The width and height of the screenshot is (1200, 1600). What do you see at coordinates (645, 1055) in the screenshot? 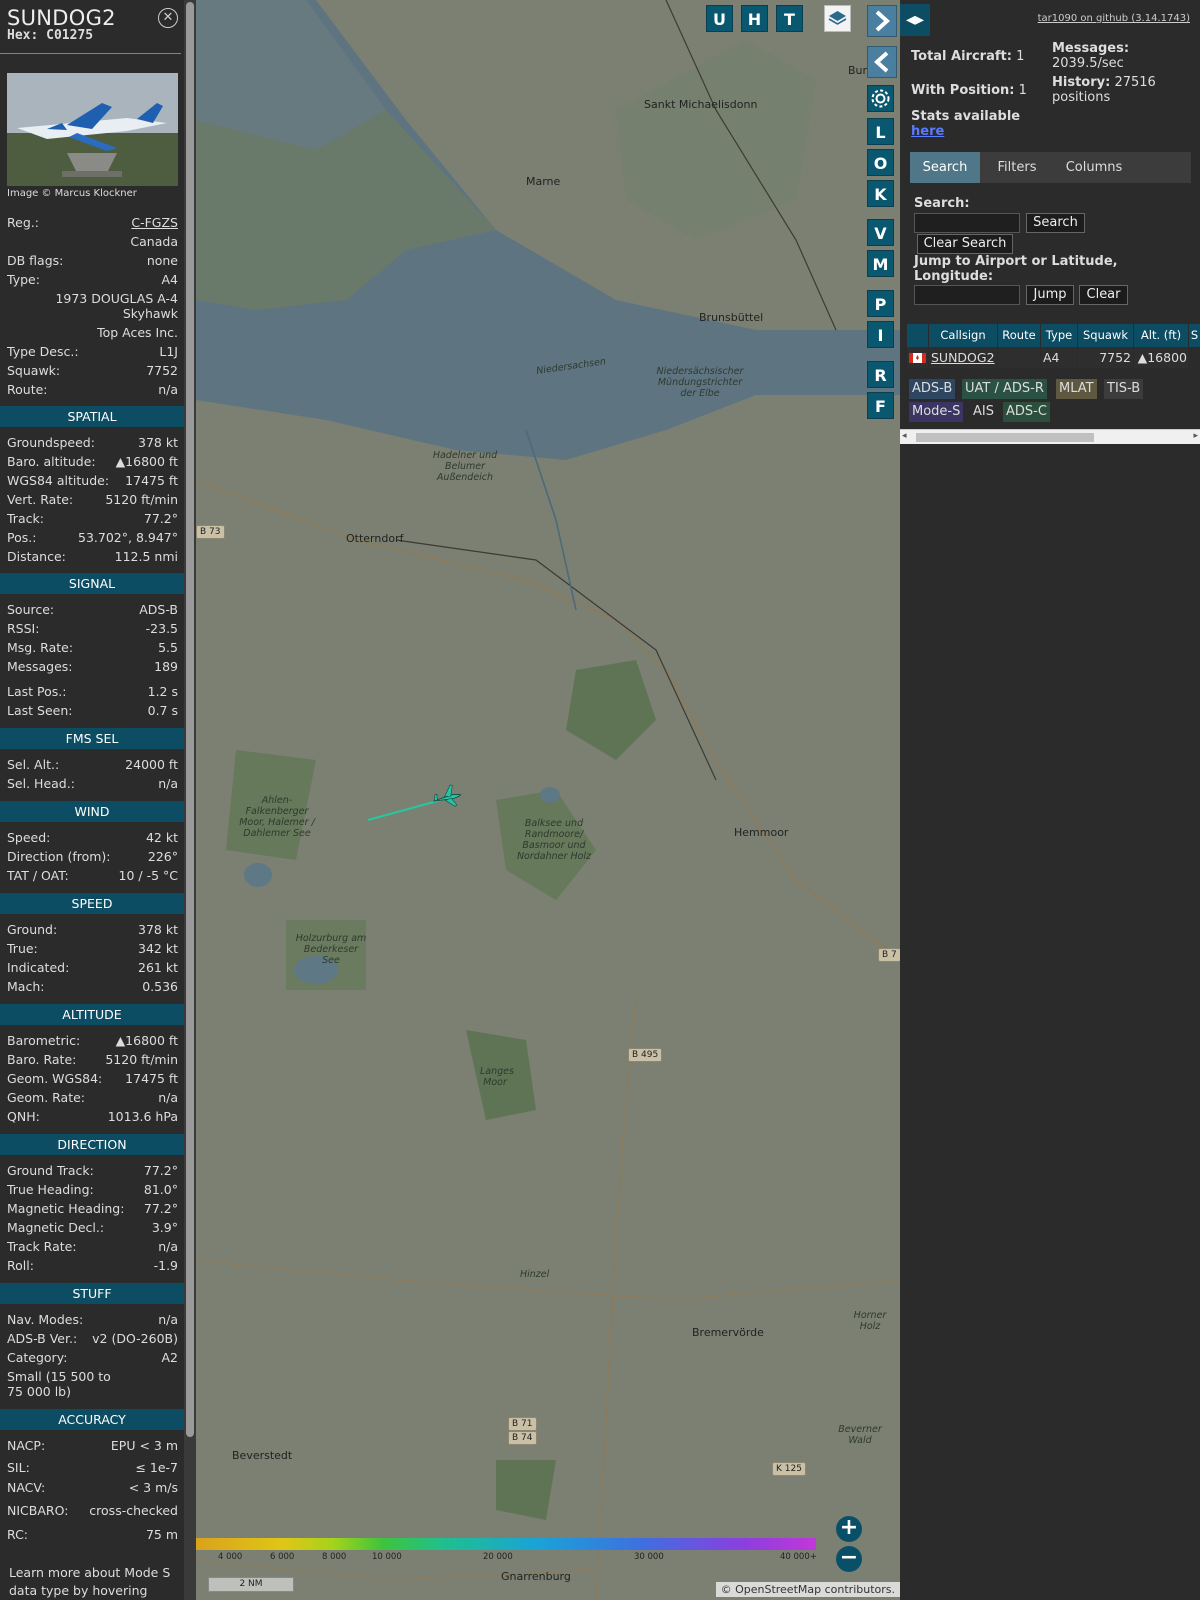
I see `road-sign: B 495` at bounding box center [645, 1055].